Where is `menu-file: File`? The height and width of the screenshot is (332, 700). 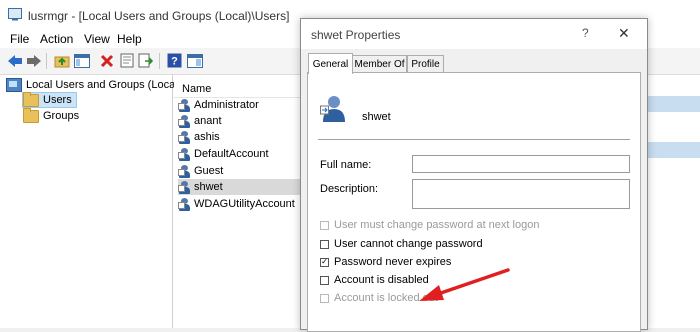 menu-file: File is located at coordinates (19, 39).